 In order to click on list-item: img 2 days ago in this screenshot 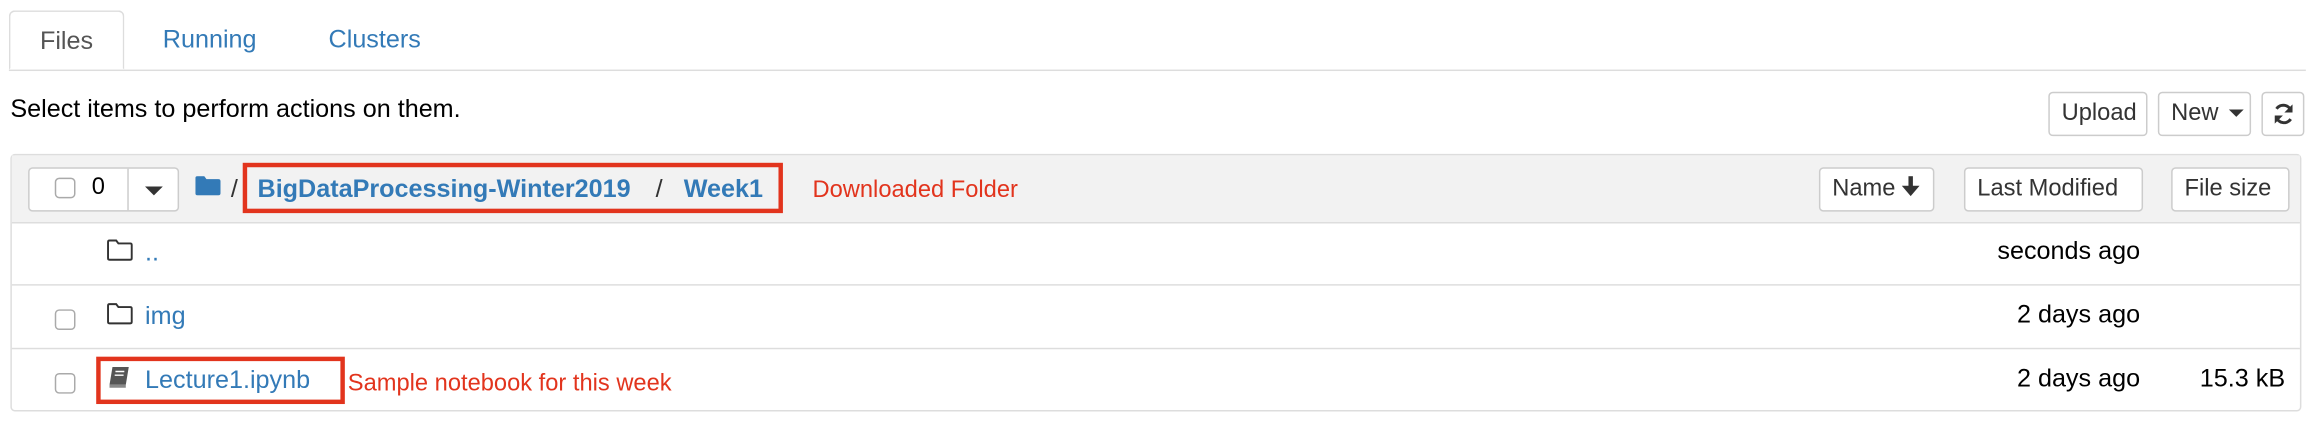, I will do `click(1155, 318)`.